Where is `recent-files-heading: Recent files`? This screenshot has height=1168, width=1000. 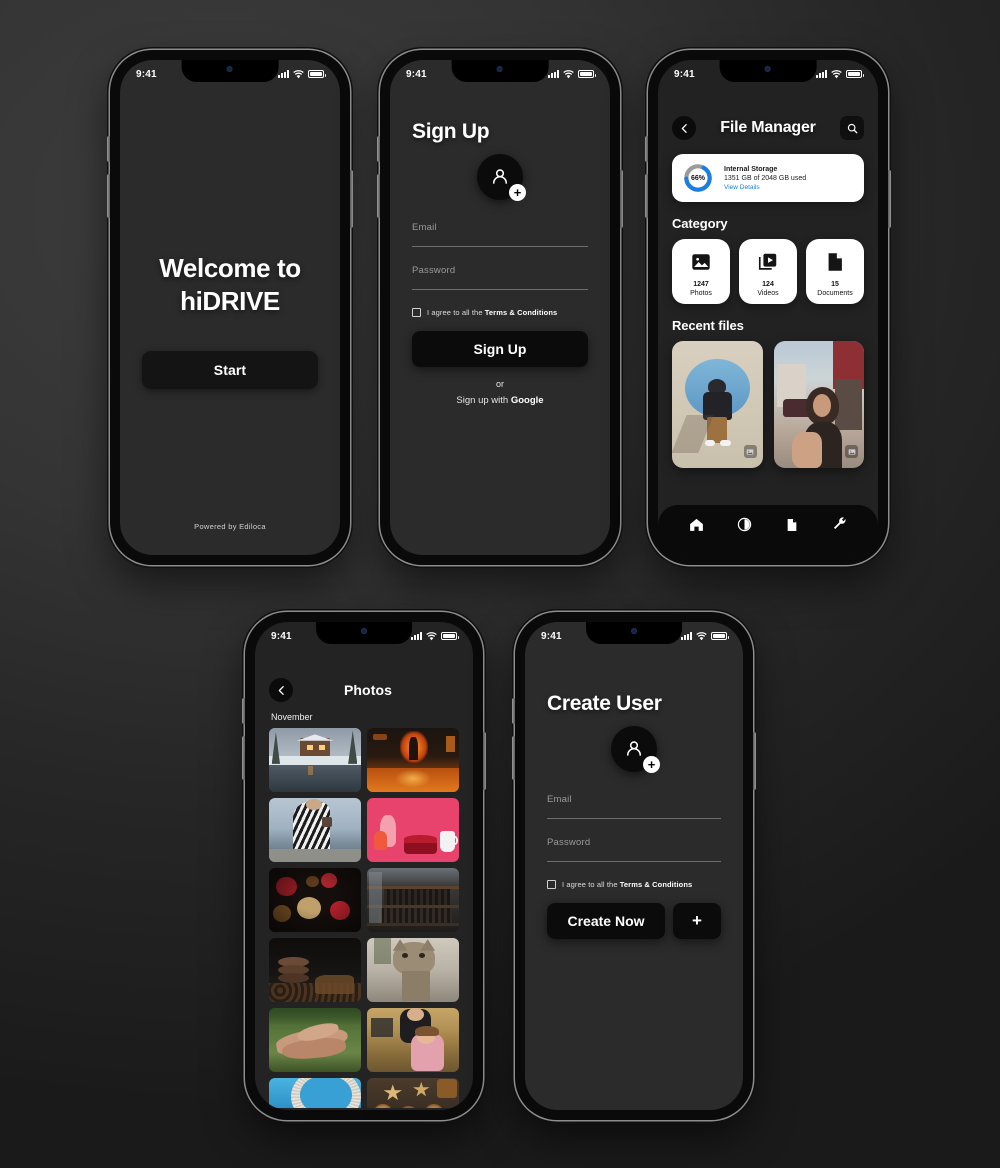
recent-files-heading: Recent files is located at coordinates (708, 325).